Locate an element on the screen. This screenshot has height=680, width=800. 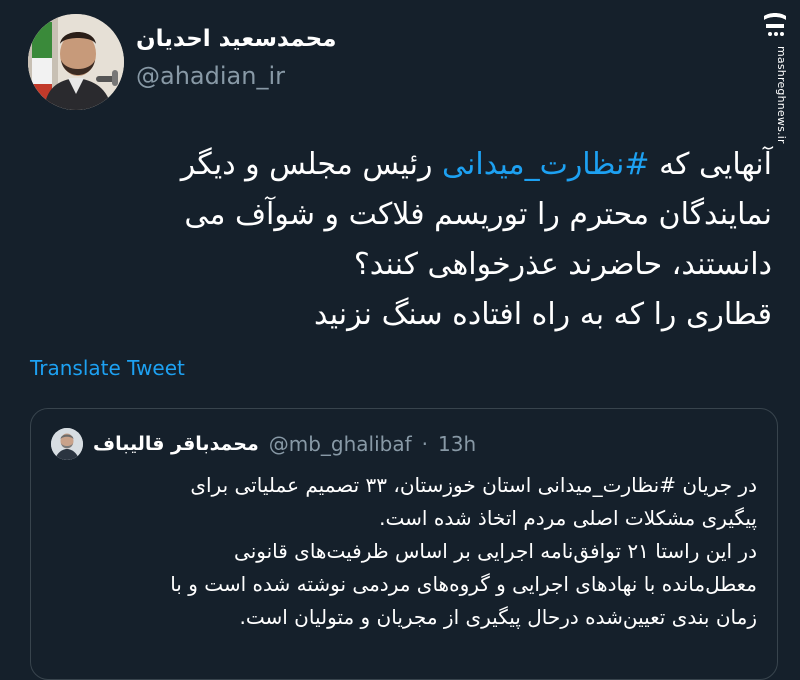
author-name: محمدسعید احدیان is located at coordinates (236, 39).